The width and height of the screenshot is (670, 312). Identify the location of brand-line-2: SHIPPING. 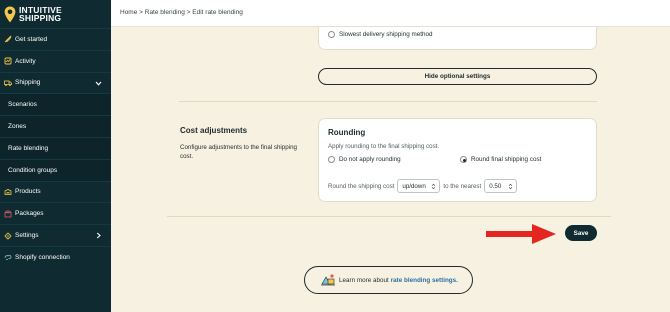
(40, 18).